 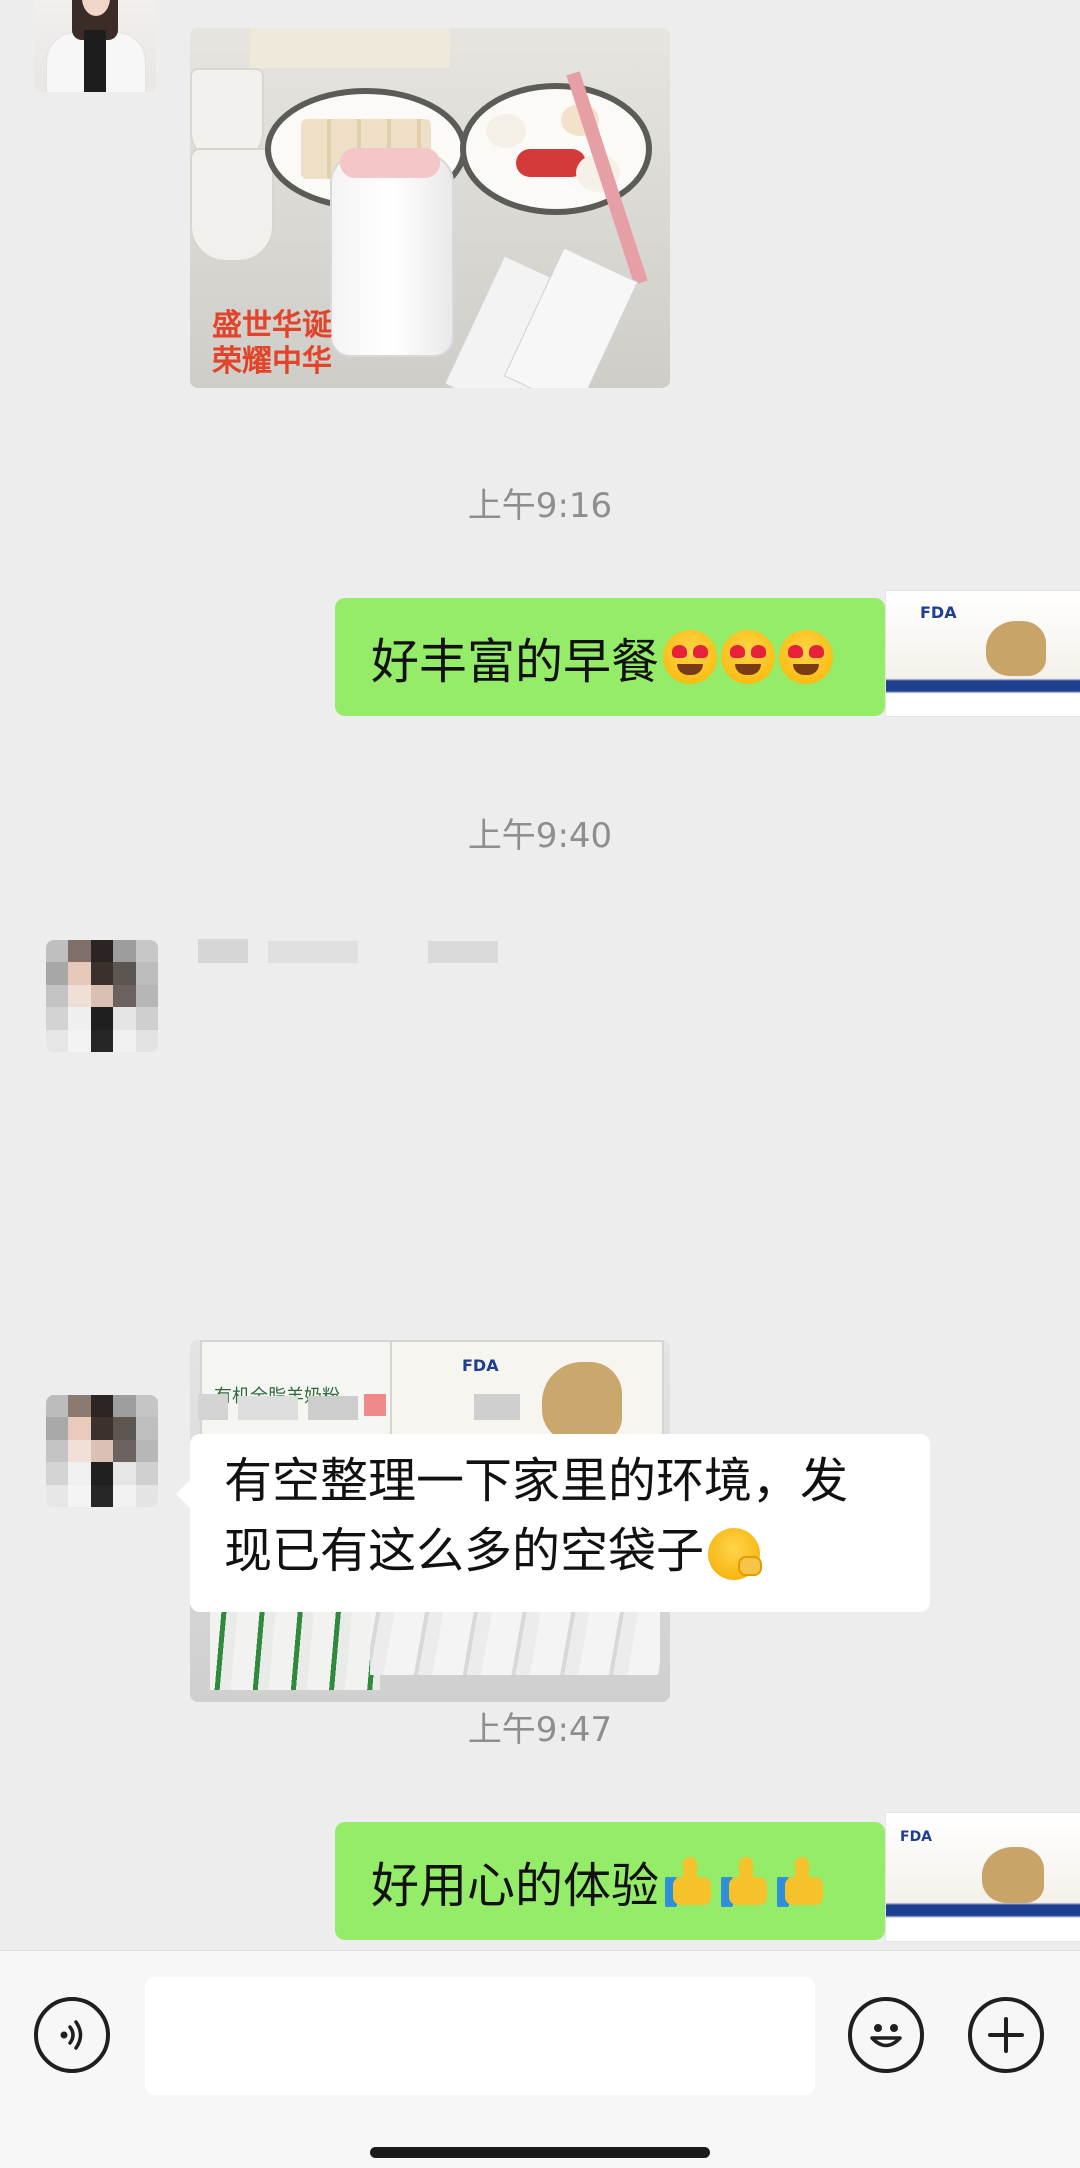 I want to click on emoji-smile-icon, so click(x=886, y=2036).